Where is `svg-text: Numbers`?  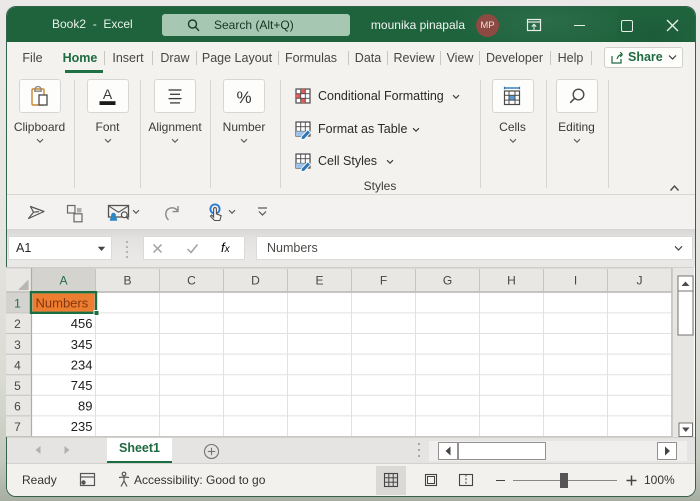 svg-text: Numbers is located at coordinates (62, 303).